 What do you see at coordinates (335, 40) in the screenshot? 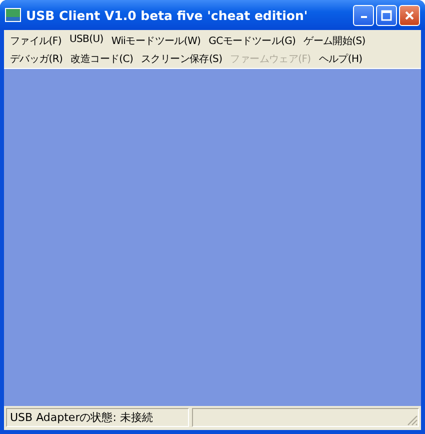
I see `menu-item: ゲーム開始(S)` at bounding box center [335, 40].